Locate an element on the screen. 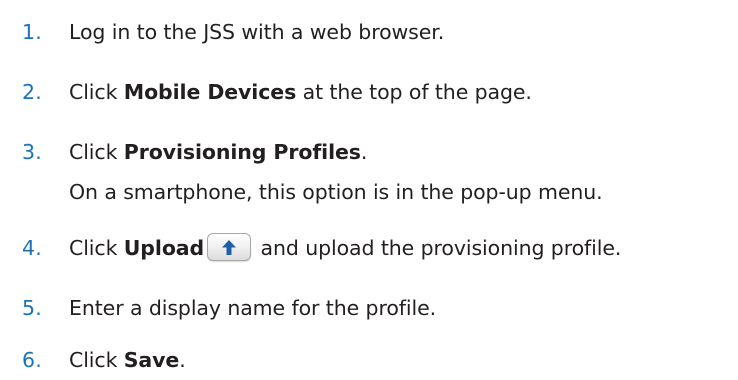  step-number: 5. is located at coordinates (32, 308).